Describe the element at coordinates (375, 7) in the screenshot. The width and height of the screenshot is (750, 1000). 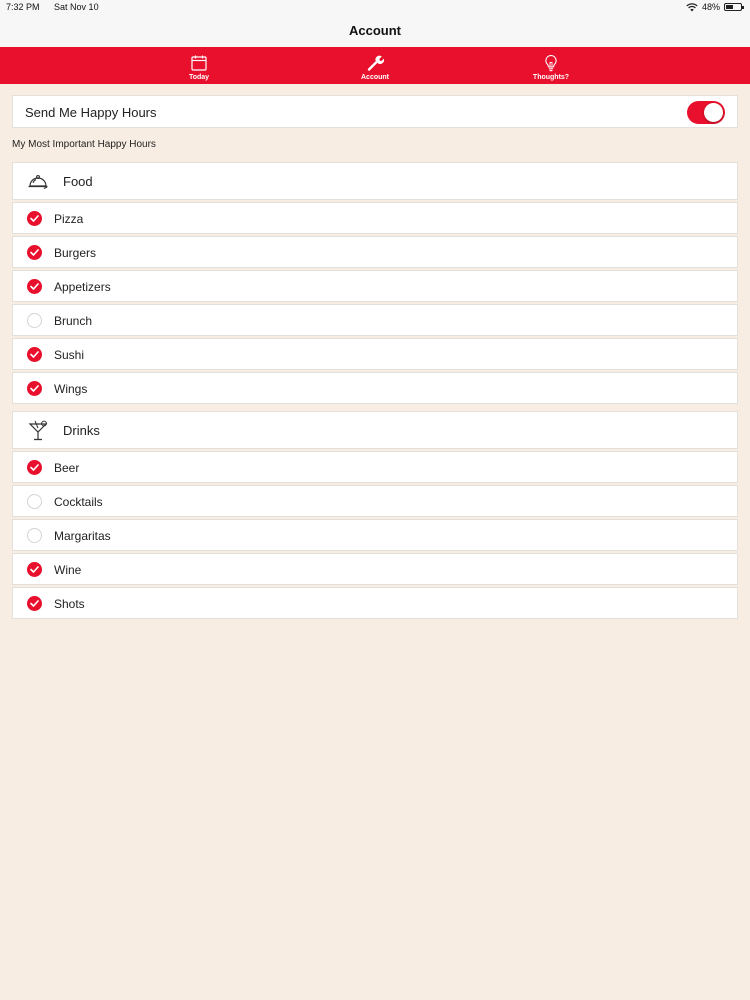
I see `status-bar: 7:32 PM Sat Nov 10 48%` at that location.